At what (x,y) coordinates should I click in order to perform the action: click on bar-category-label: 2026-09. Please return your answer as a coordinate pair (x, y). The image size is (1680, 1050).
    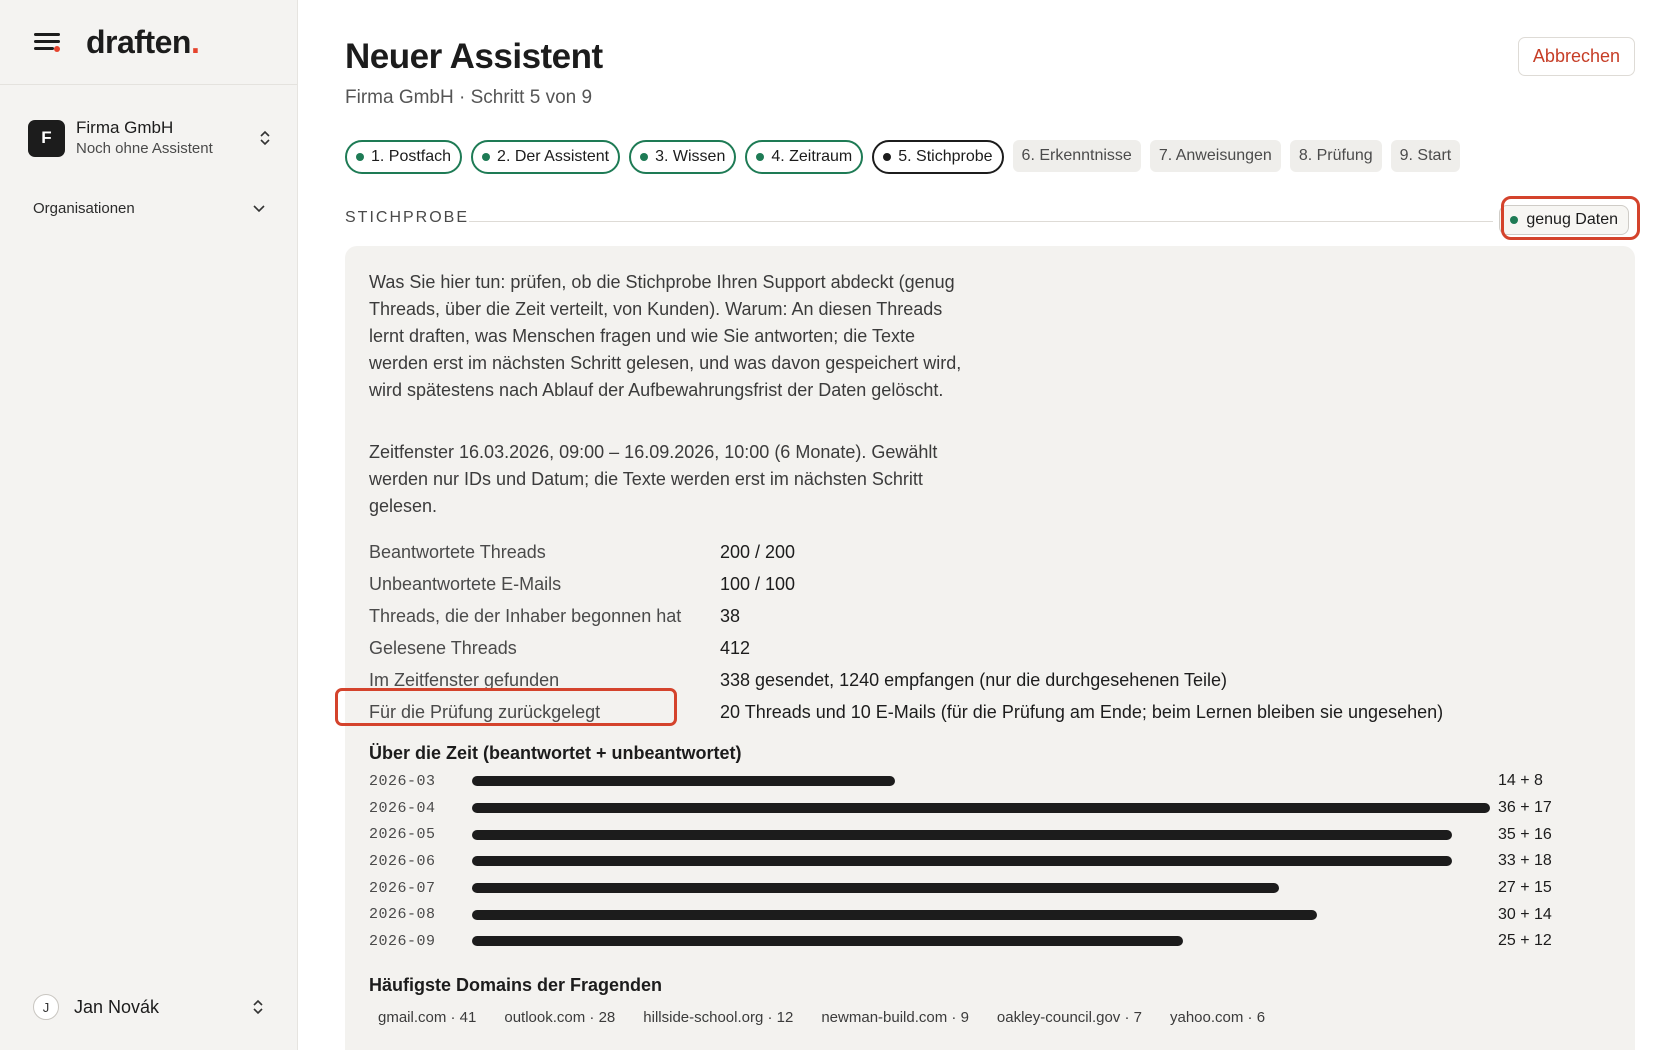
    Looking at the image, I should click on (402, 941).